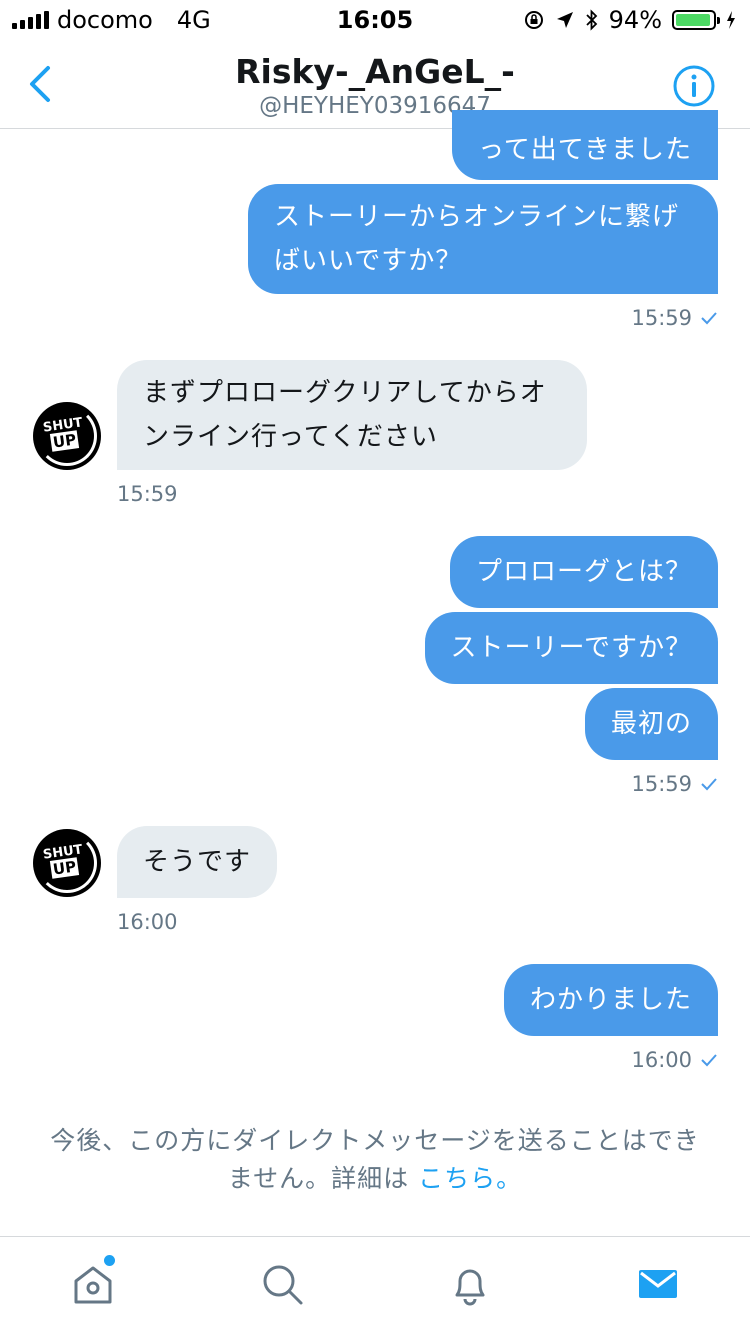 The image size is (750, 1334). Describe the element at coordinates (610, 1000) in the screenshot. I see `message-sent: わかりました` at that location.